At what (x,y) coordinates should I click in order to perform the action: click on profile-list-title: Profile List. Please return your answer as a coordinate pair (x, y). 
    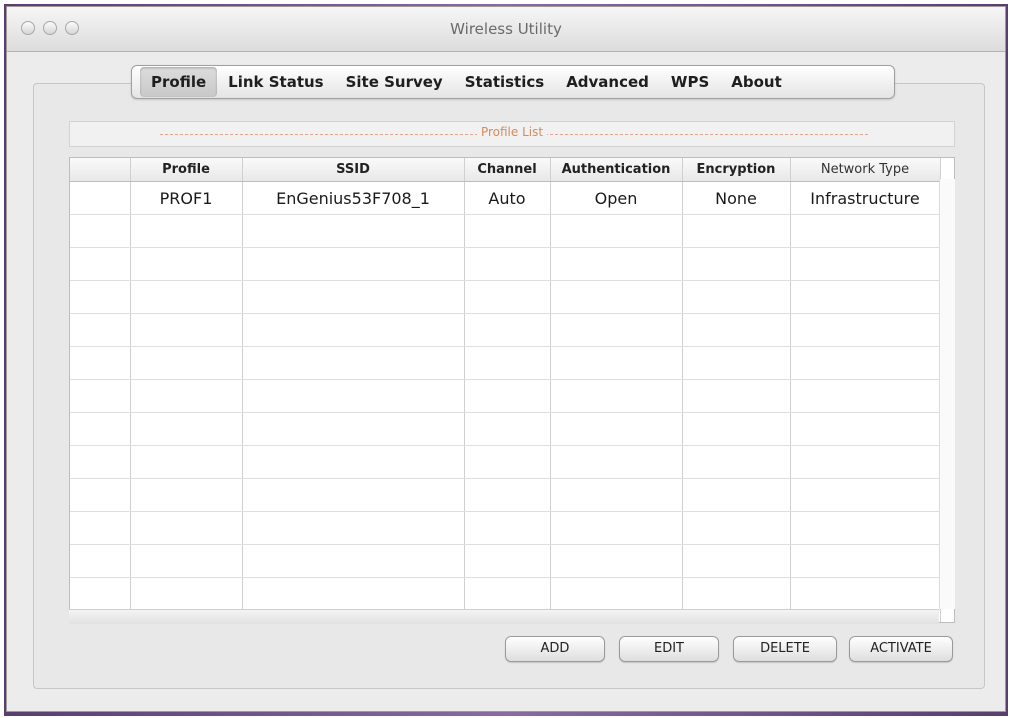
    Looking at the image, I should click on (512, 132).